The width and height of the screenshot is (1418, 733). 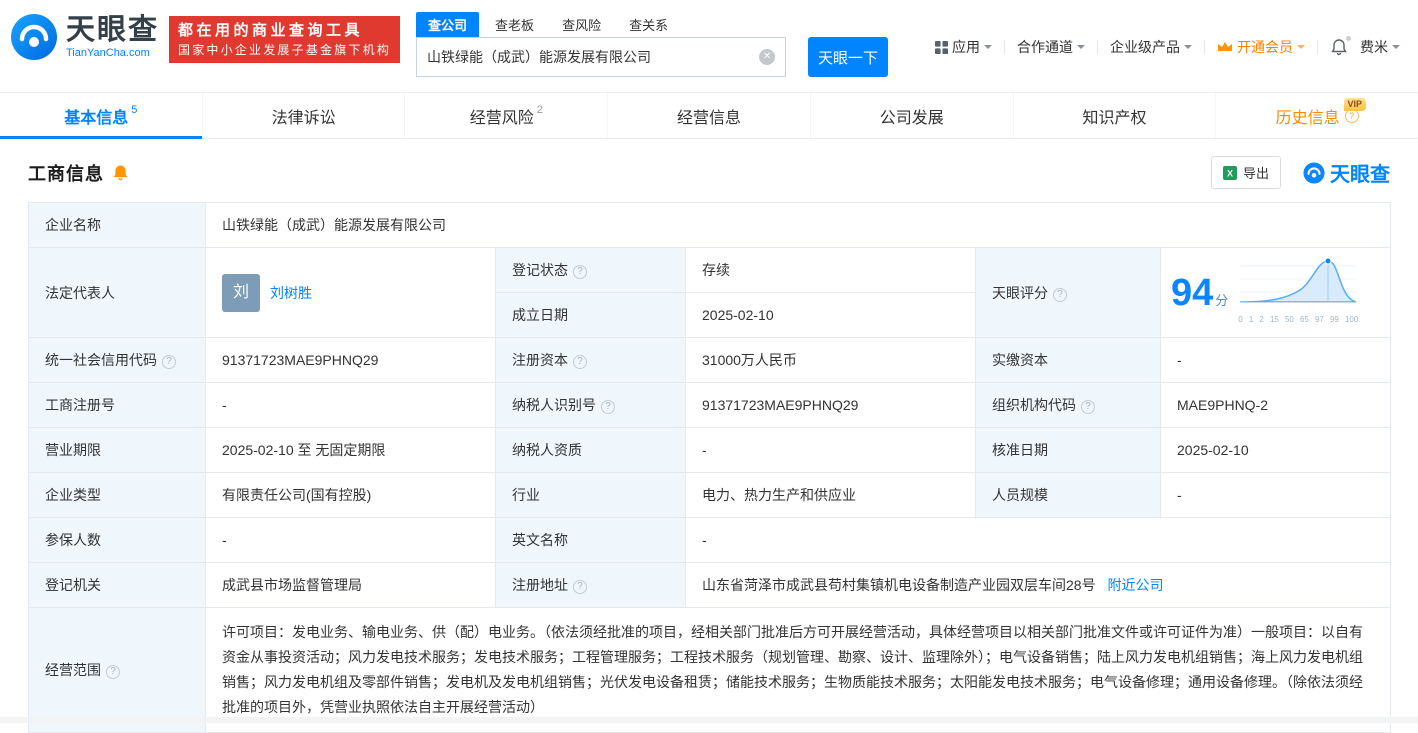 What do you see at coordinates (117, 225) in the screenshot?
I see `field-label: 企业名称` at bounding box center [117, 225].